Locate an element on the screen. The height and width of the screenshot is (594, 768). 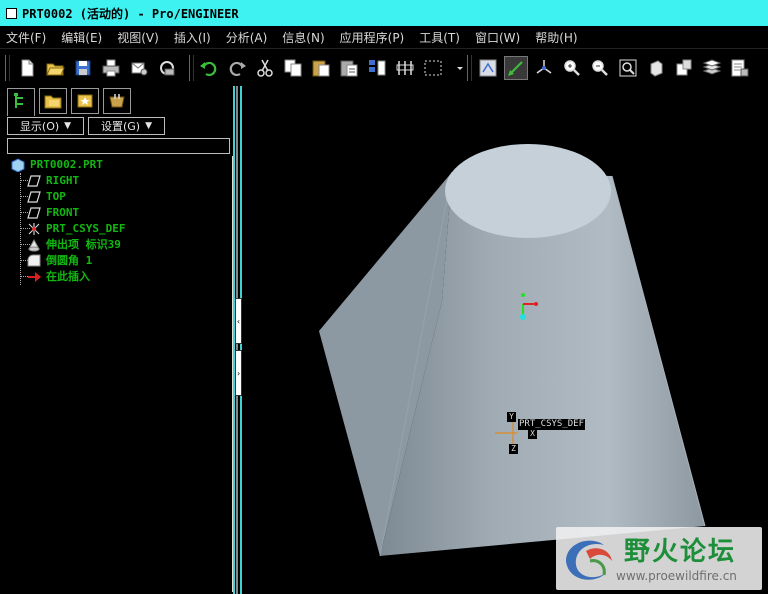
show-label: 显示(O) is located at coordinates (39, 126).